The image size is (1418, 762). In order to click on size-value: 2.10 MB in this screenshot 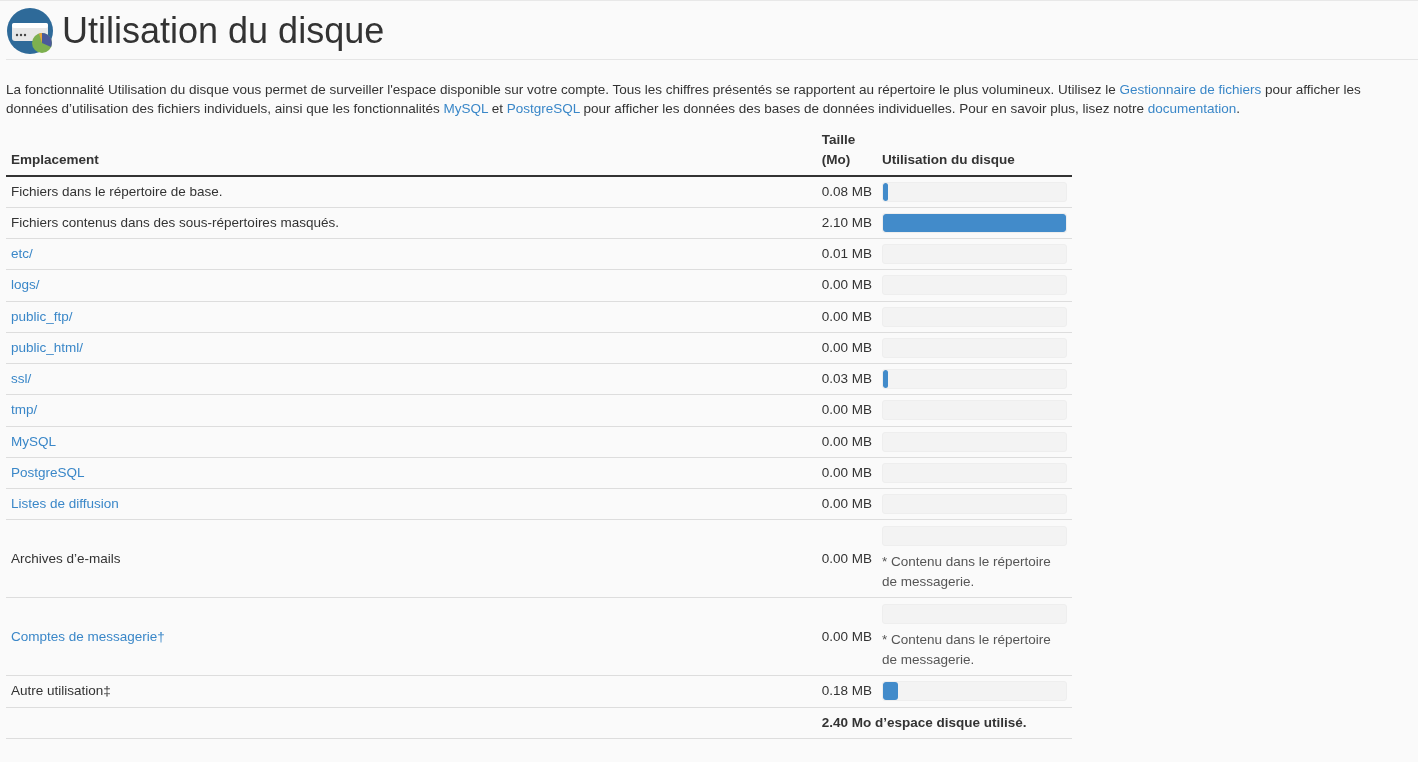, I will do `click(846, 222)`.